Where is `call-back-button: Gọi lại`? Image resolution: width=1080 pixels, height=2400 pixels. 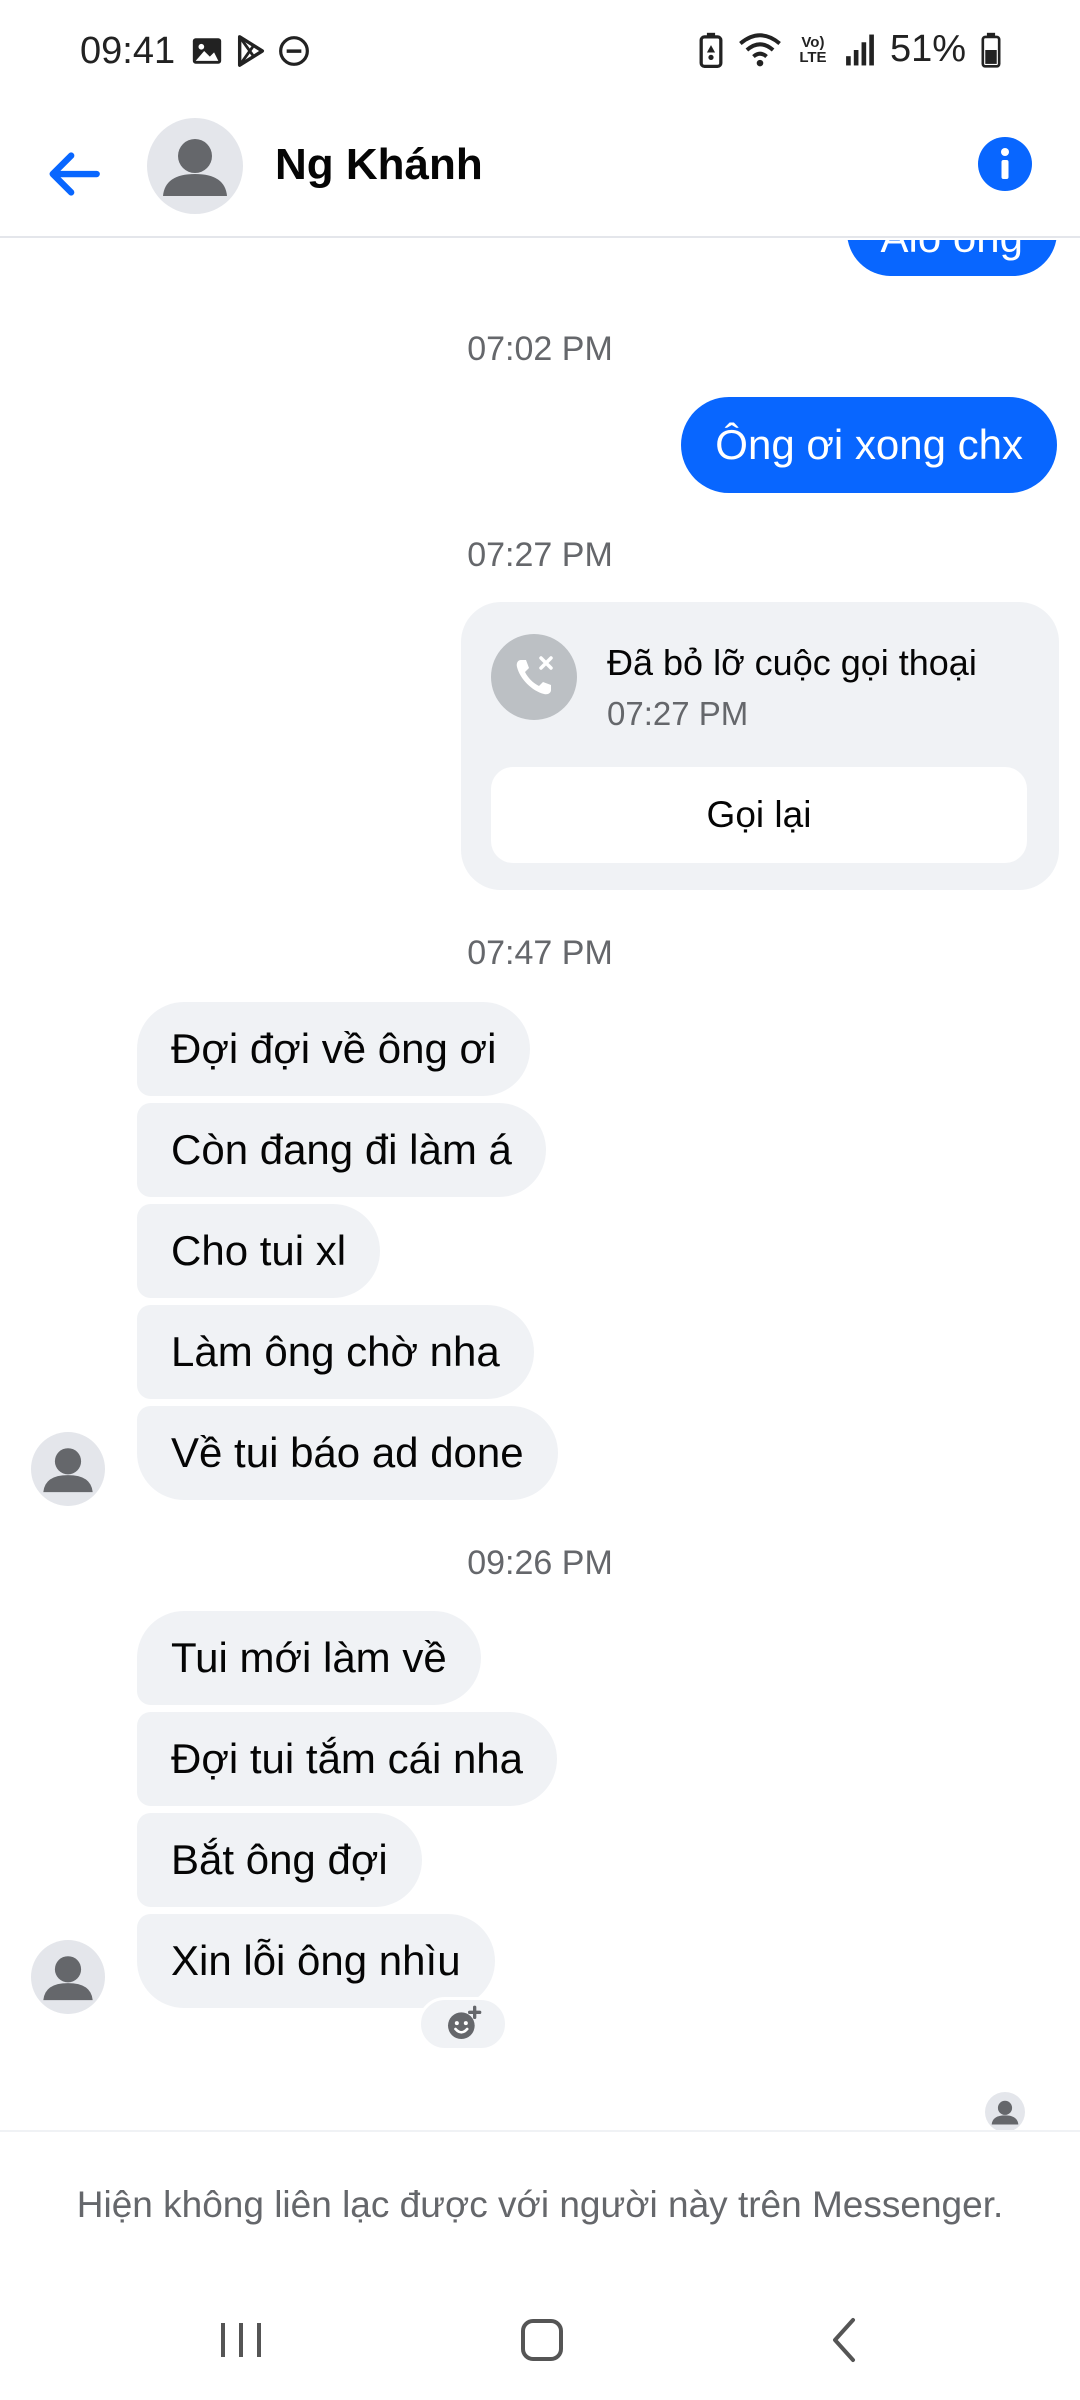 call-back-button: Gọi lại is located at coordinates (759, 815).